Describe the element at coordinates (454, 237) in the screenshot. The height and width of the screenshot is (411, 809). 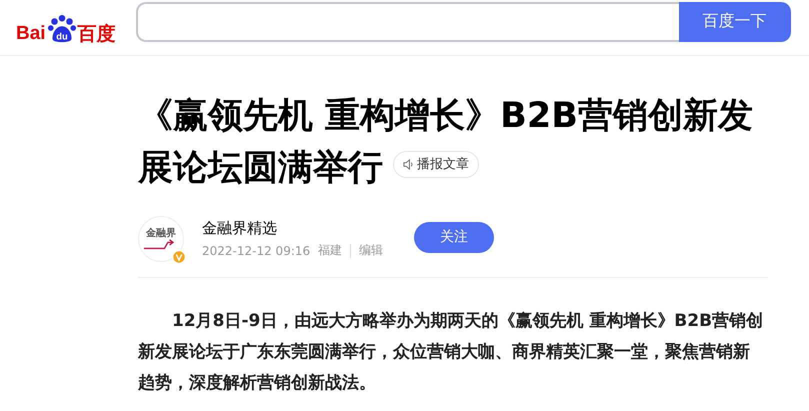
I see `follow-button: 关注` at that location.